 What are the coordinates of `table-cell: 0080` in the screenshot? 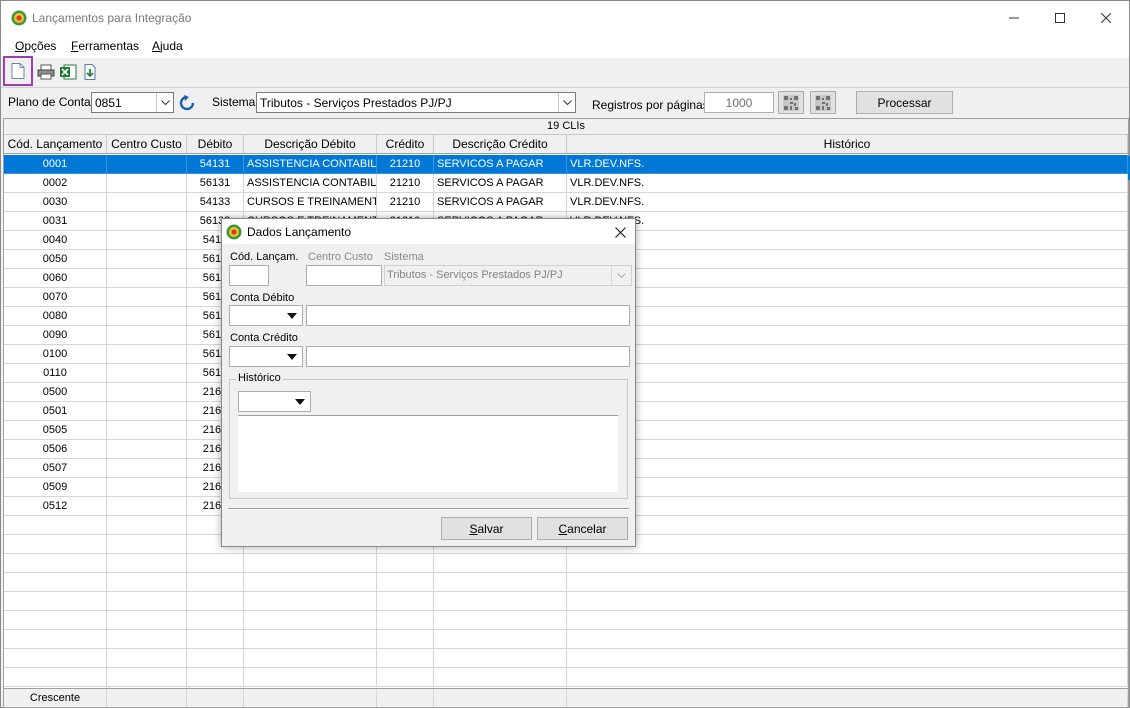 It's located at (55, 316).